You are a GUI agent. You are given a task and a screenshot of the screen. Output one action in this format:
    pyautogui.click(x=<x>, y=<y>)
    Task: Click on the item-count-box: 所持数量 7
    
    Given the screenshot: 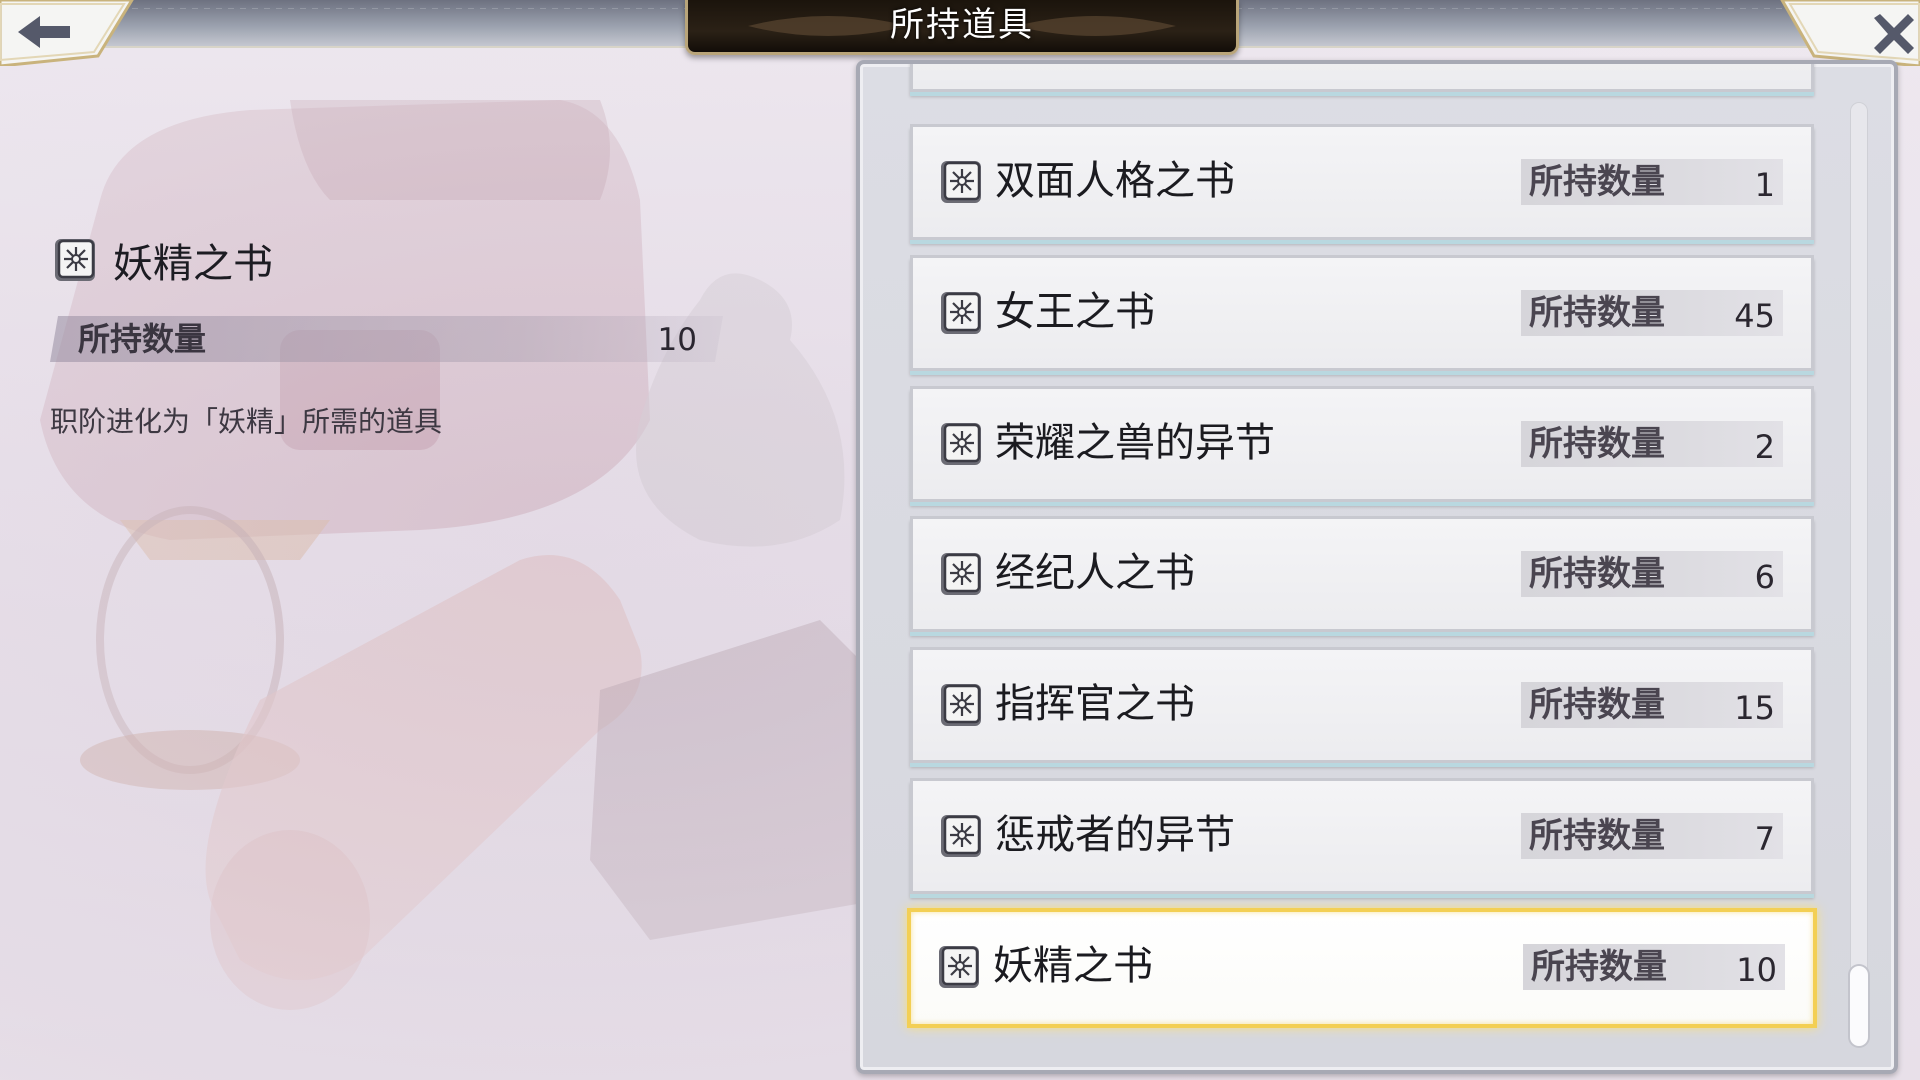 What is the action you would take?
    pyautogui.click(x=1652, y=836)
    